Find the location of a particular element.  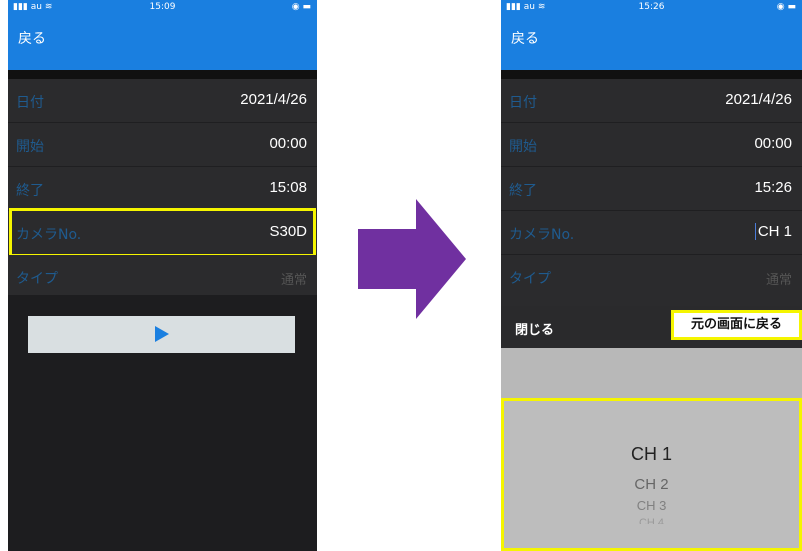

row-end: 終了 15:08 is located at coordinates (162, 189).